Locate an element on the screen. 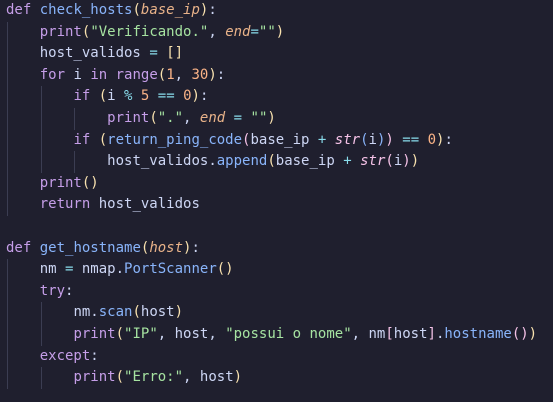 This screenshot has width=553, height=402. code-line: print() is located at coordinates (279, 183).